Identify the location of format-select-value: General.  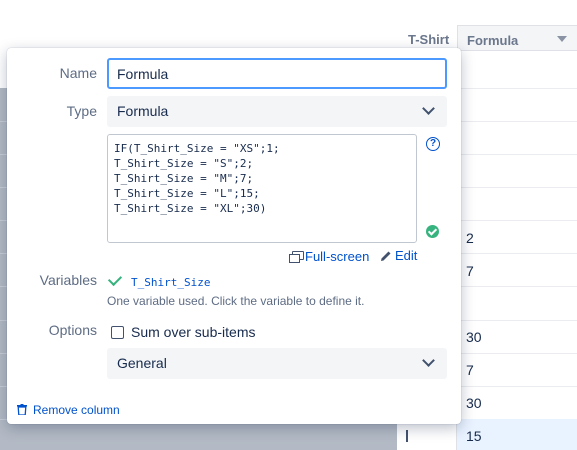
(142, 363).